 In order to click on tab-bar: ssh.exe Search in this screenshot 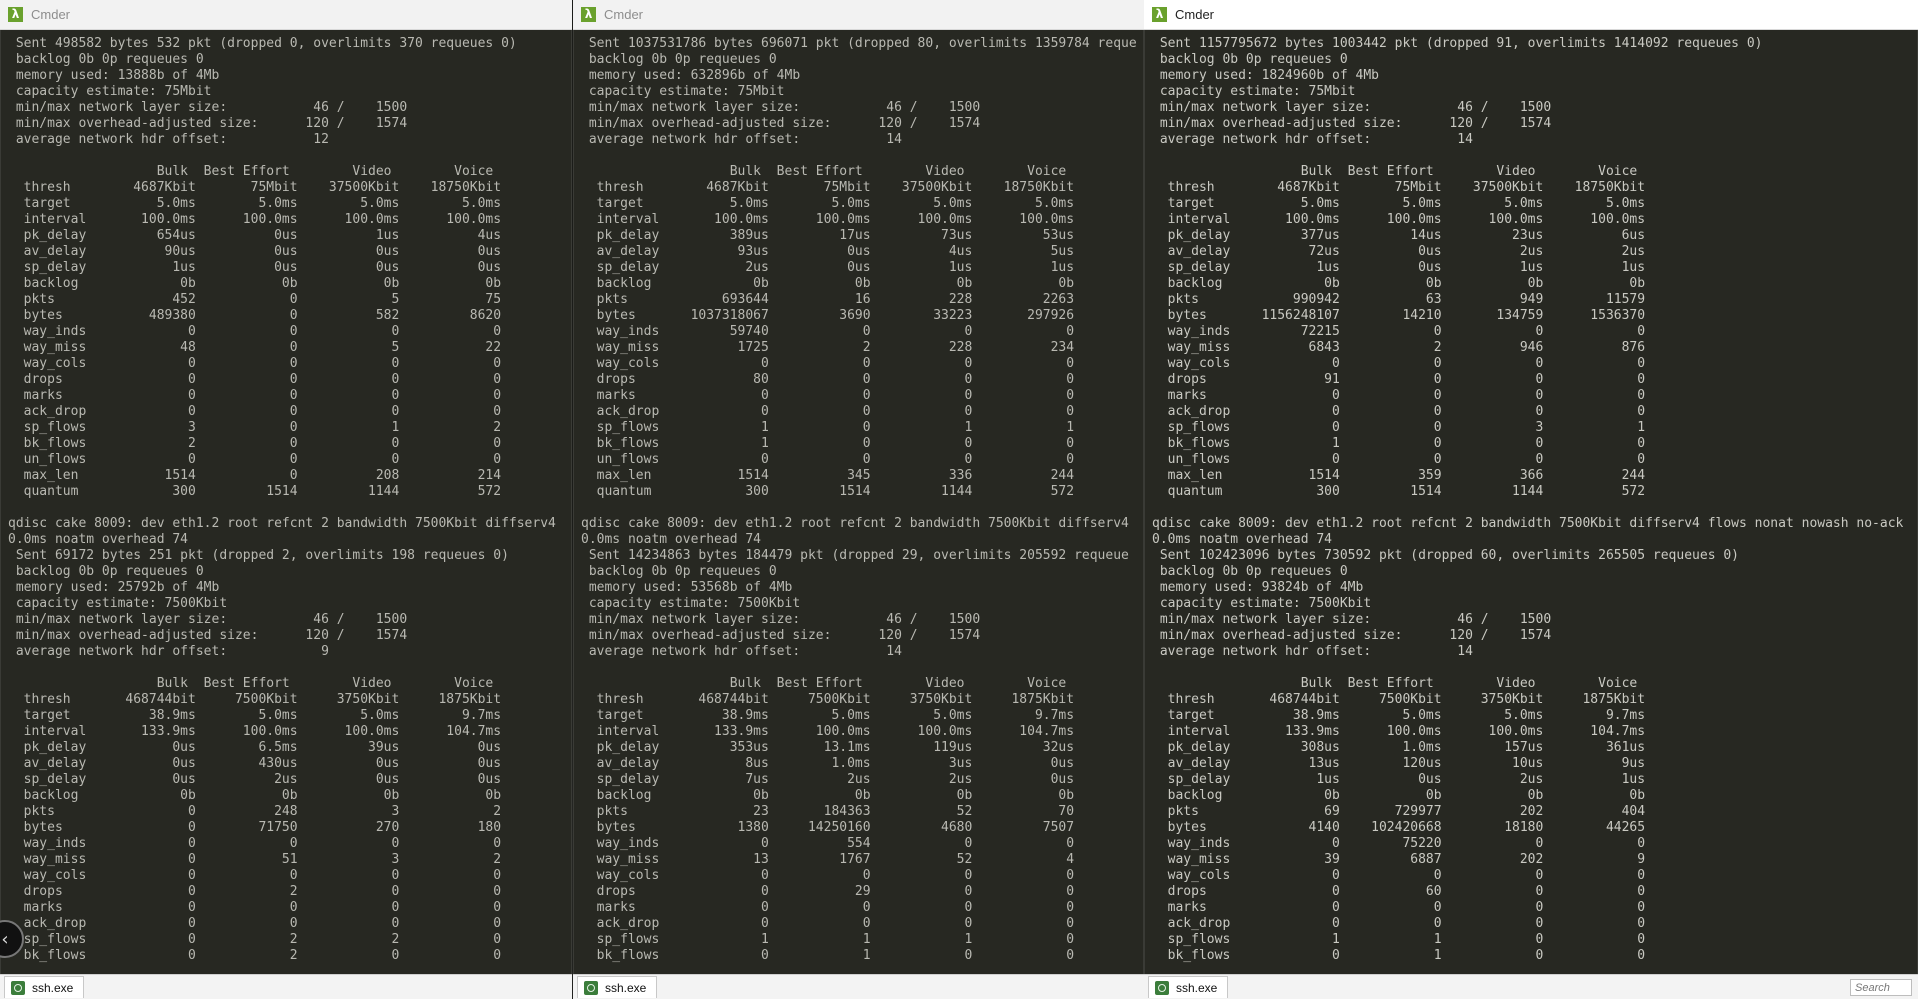, I will do `click(1531, 986)`.